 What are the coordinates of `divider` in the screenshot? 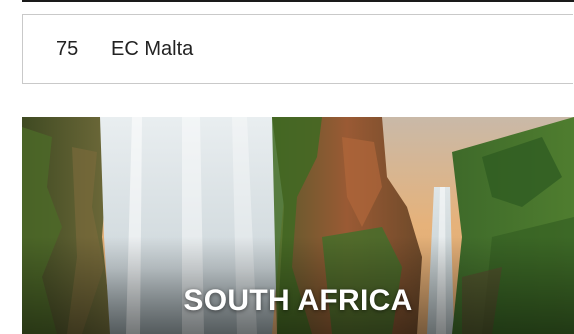 It's located at (298, 1).